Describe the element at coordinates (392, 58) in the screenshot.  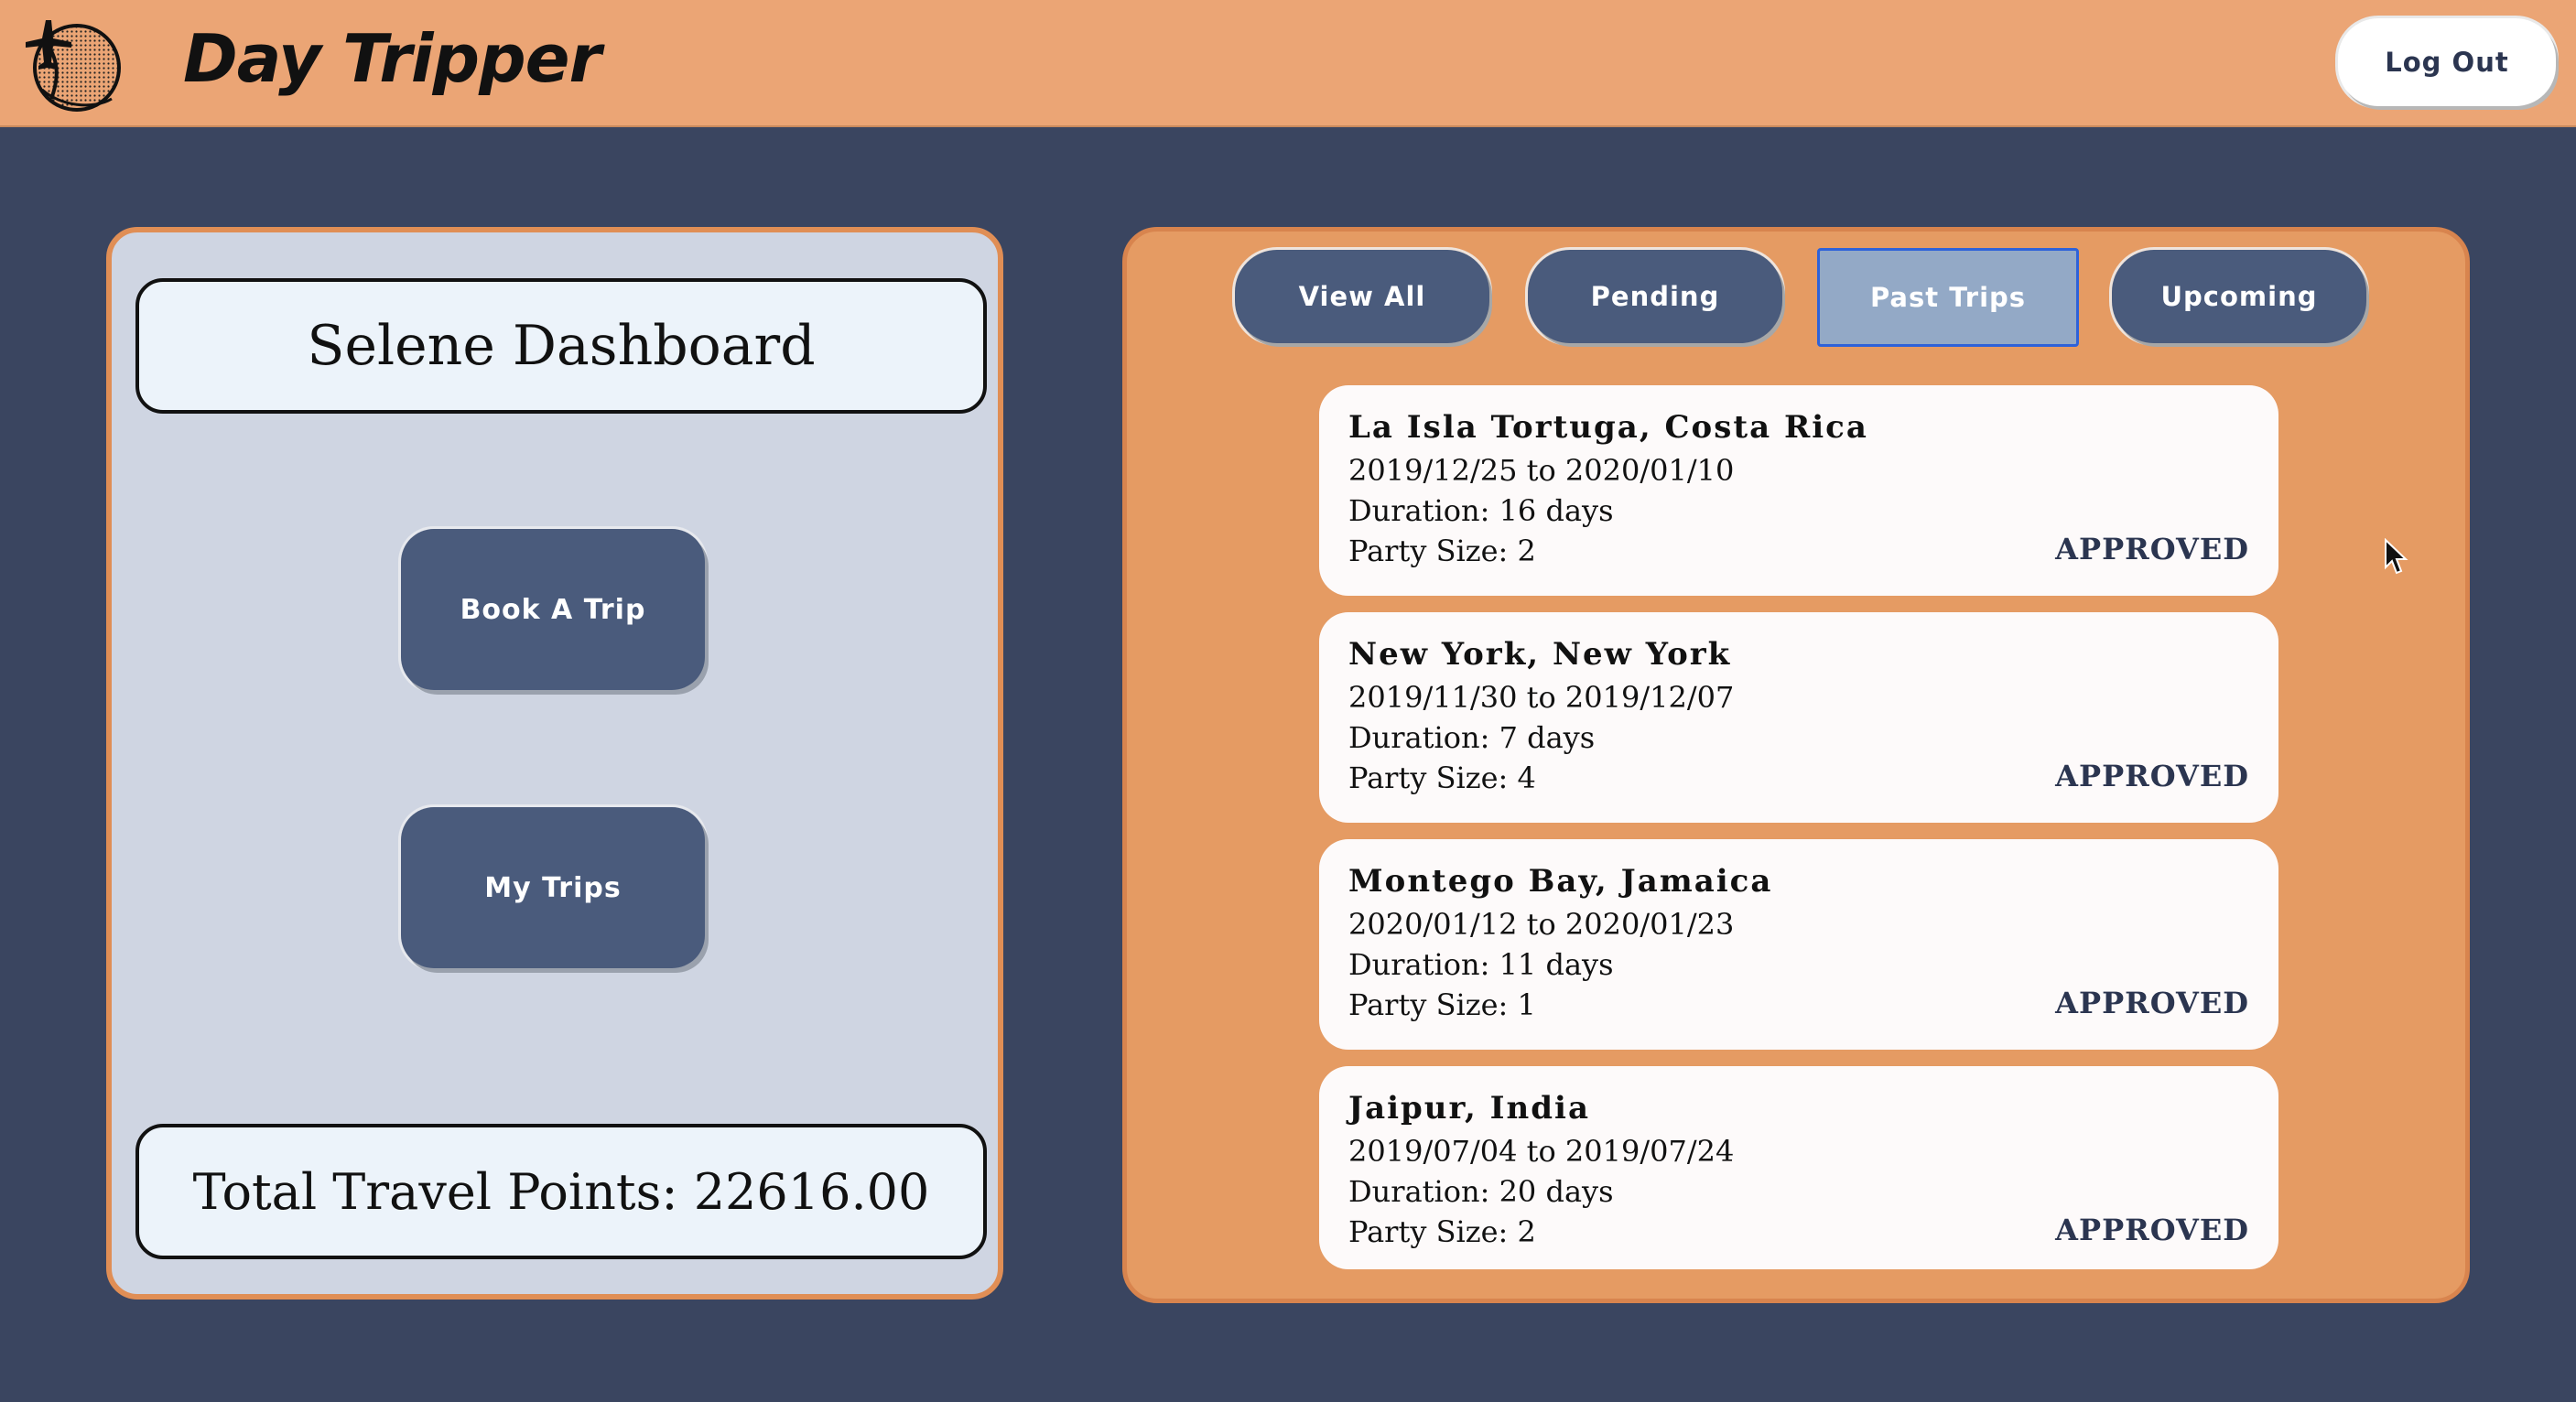
I see `app-title: Day Tripper` at that location.